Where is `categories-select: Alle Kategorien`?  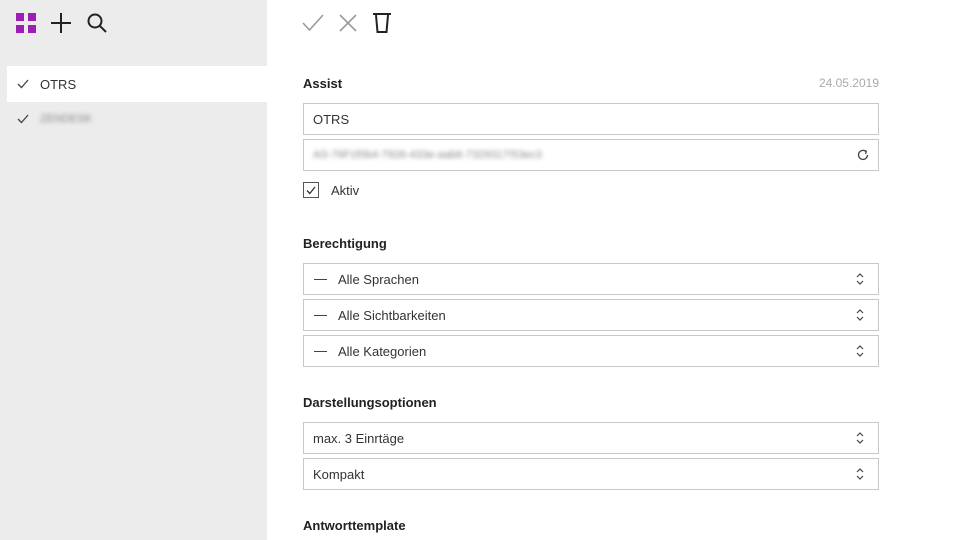
categories-select: Alle Kategorien is located at coordinates (591, 351).